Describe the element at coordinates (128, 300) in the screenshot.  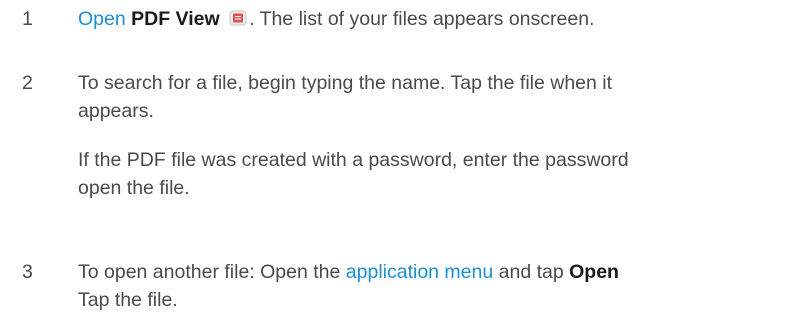
I see `step-text: Tap the file.` at that location.